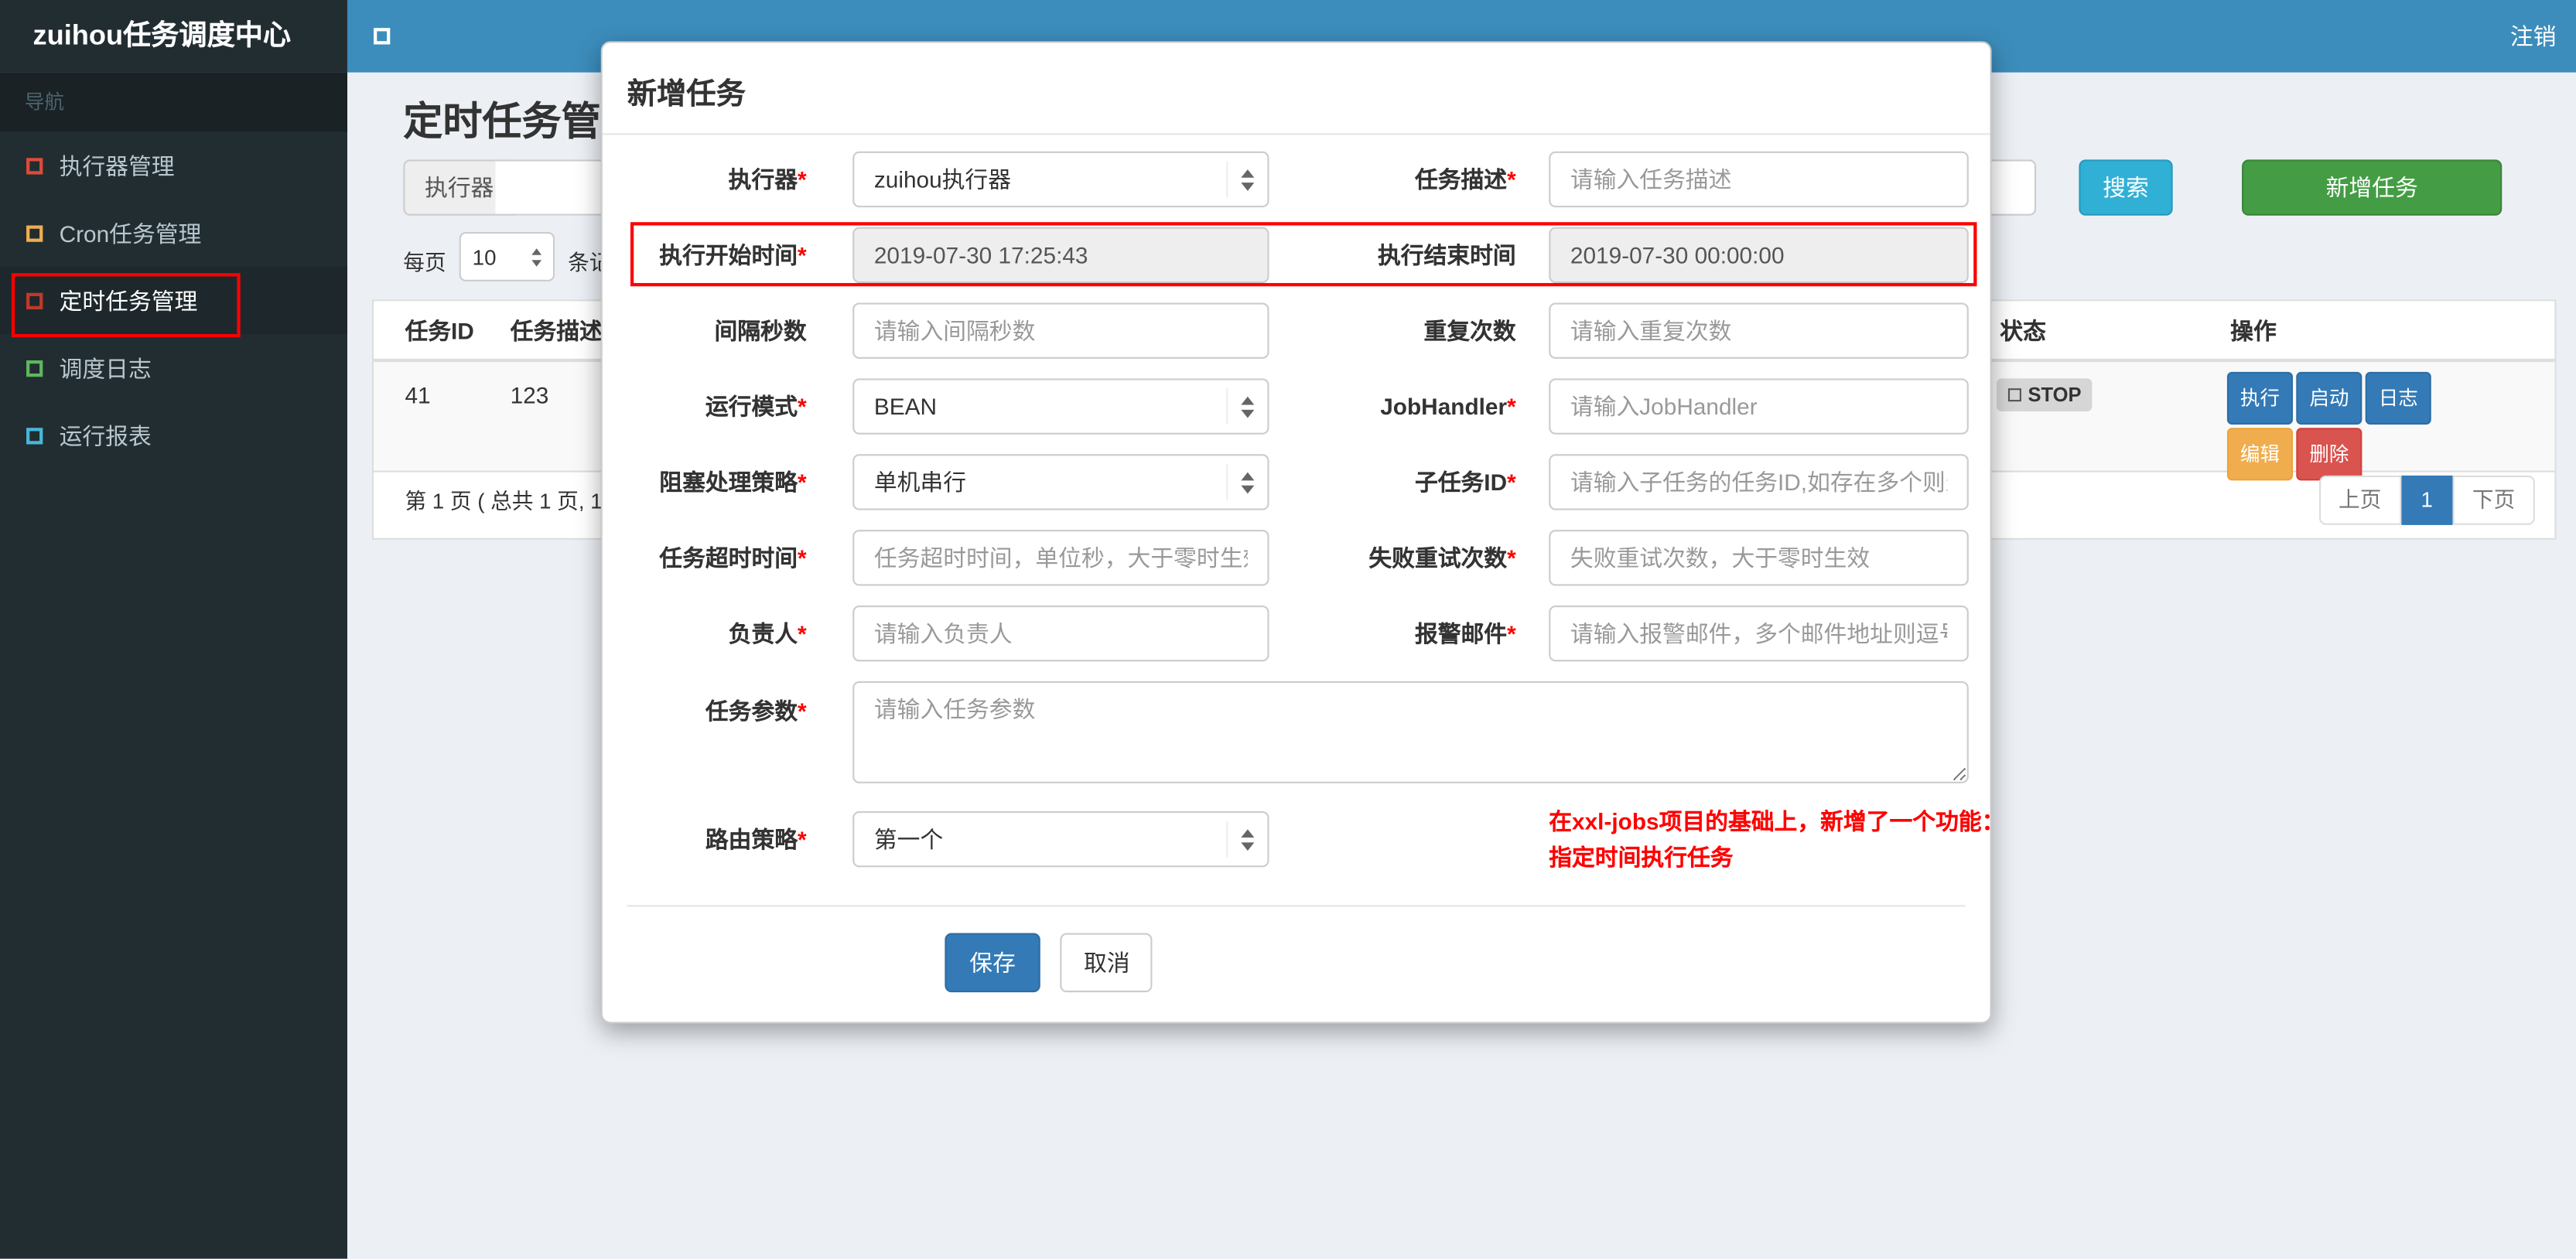 The height and width of the screenshot is (1259, 2576). I want to click on modal-header: 新增任务, so click(1296, 89).